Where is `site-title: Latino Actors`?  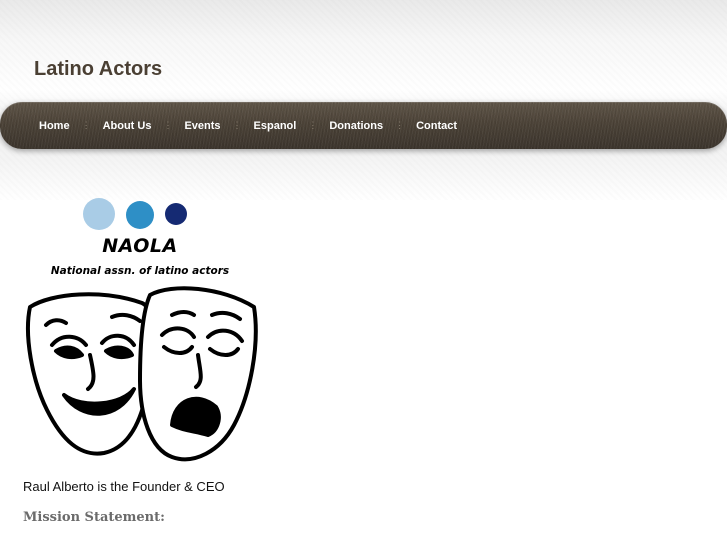 site-title: Latino Actors is located at coordinates (98, 69).